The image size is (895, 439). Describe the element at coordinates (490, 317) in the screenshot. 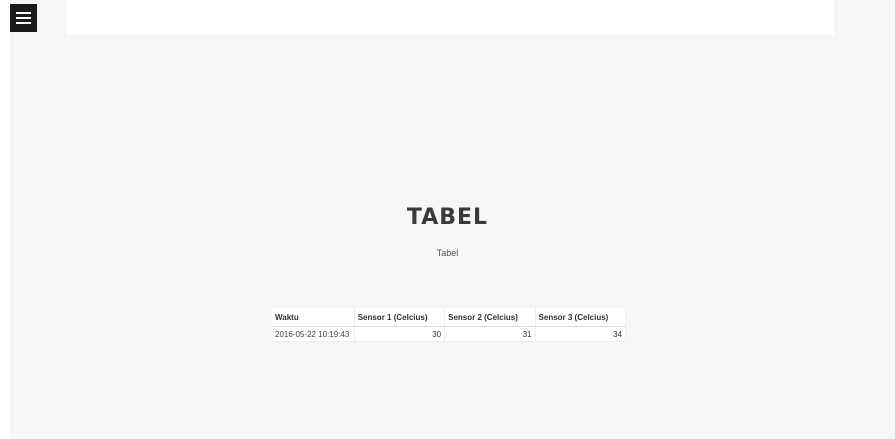

I see `column-header-sensor-2: Sensor 2 (Celcius)` at that location.